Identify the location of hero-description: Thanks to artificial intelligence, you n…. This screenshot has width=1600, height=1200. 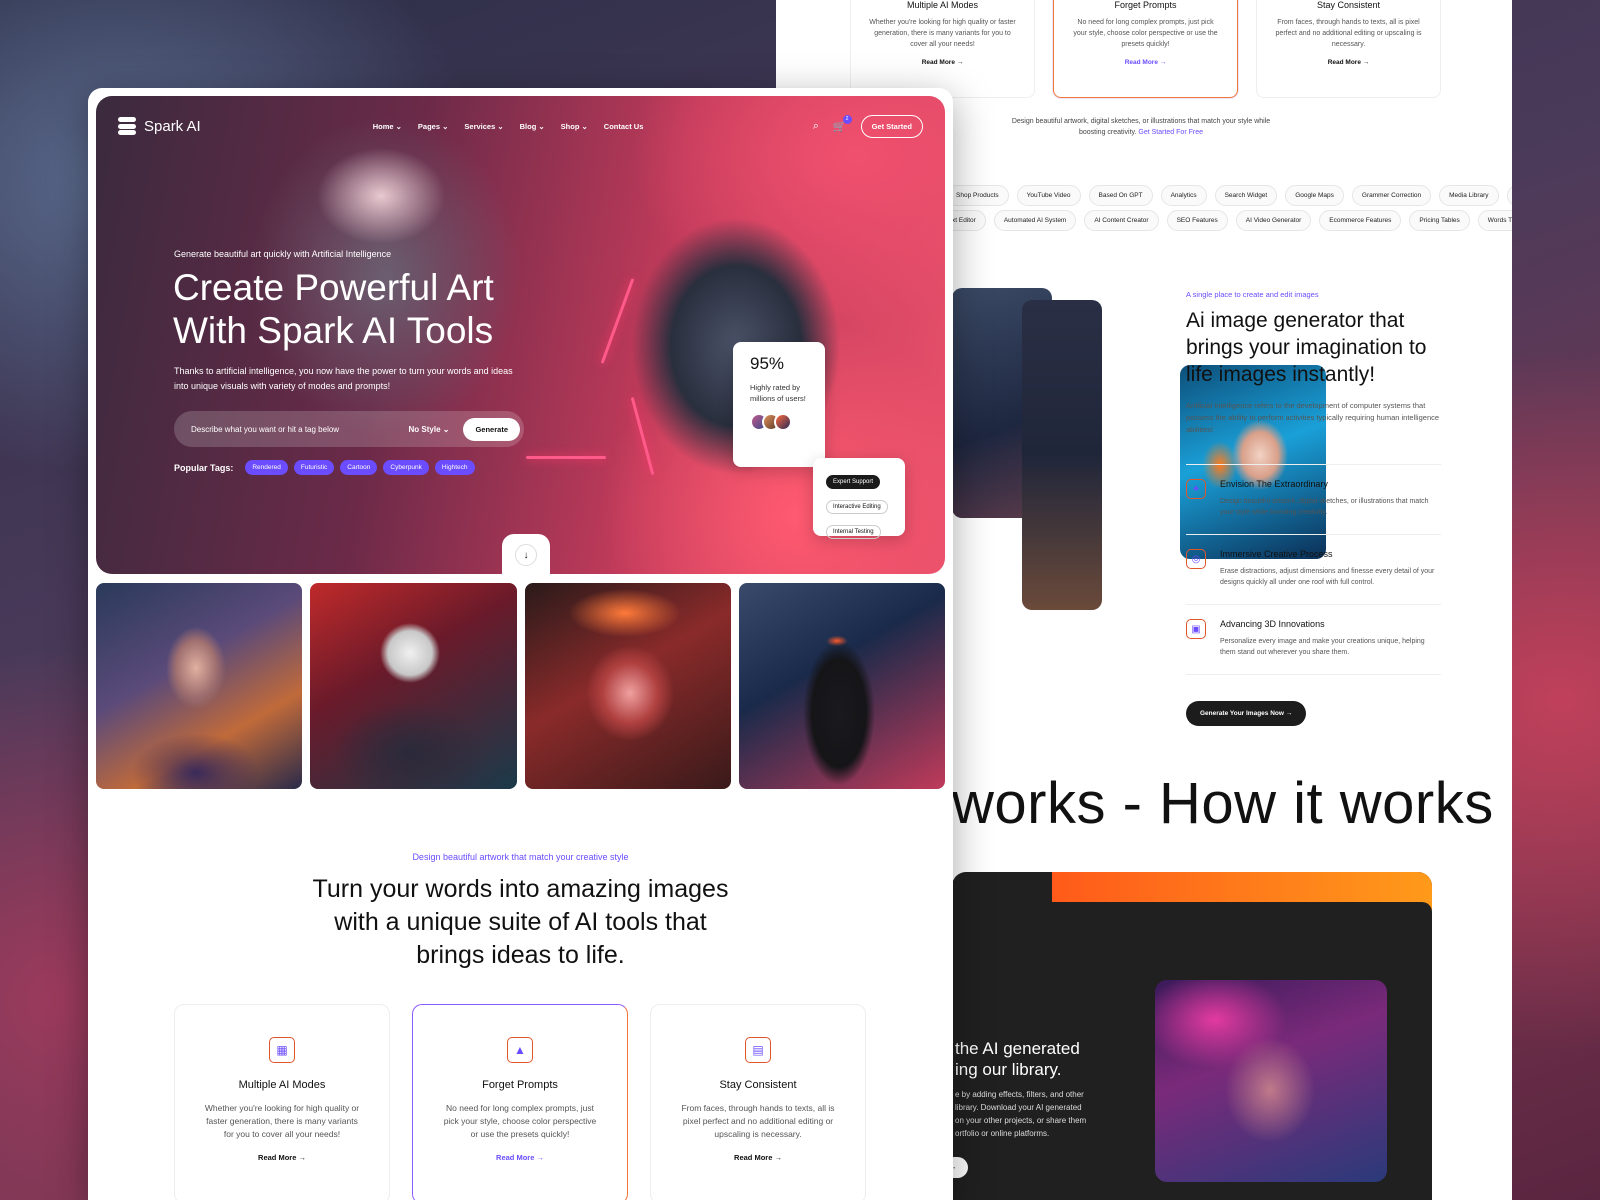
(343, 378).